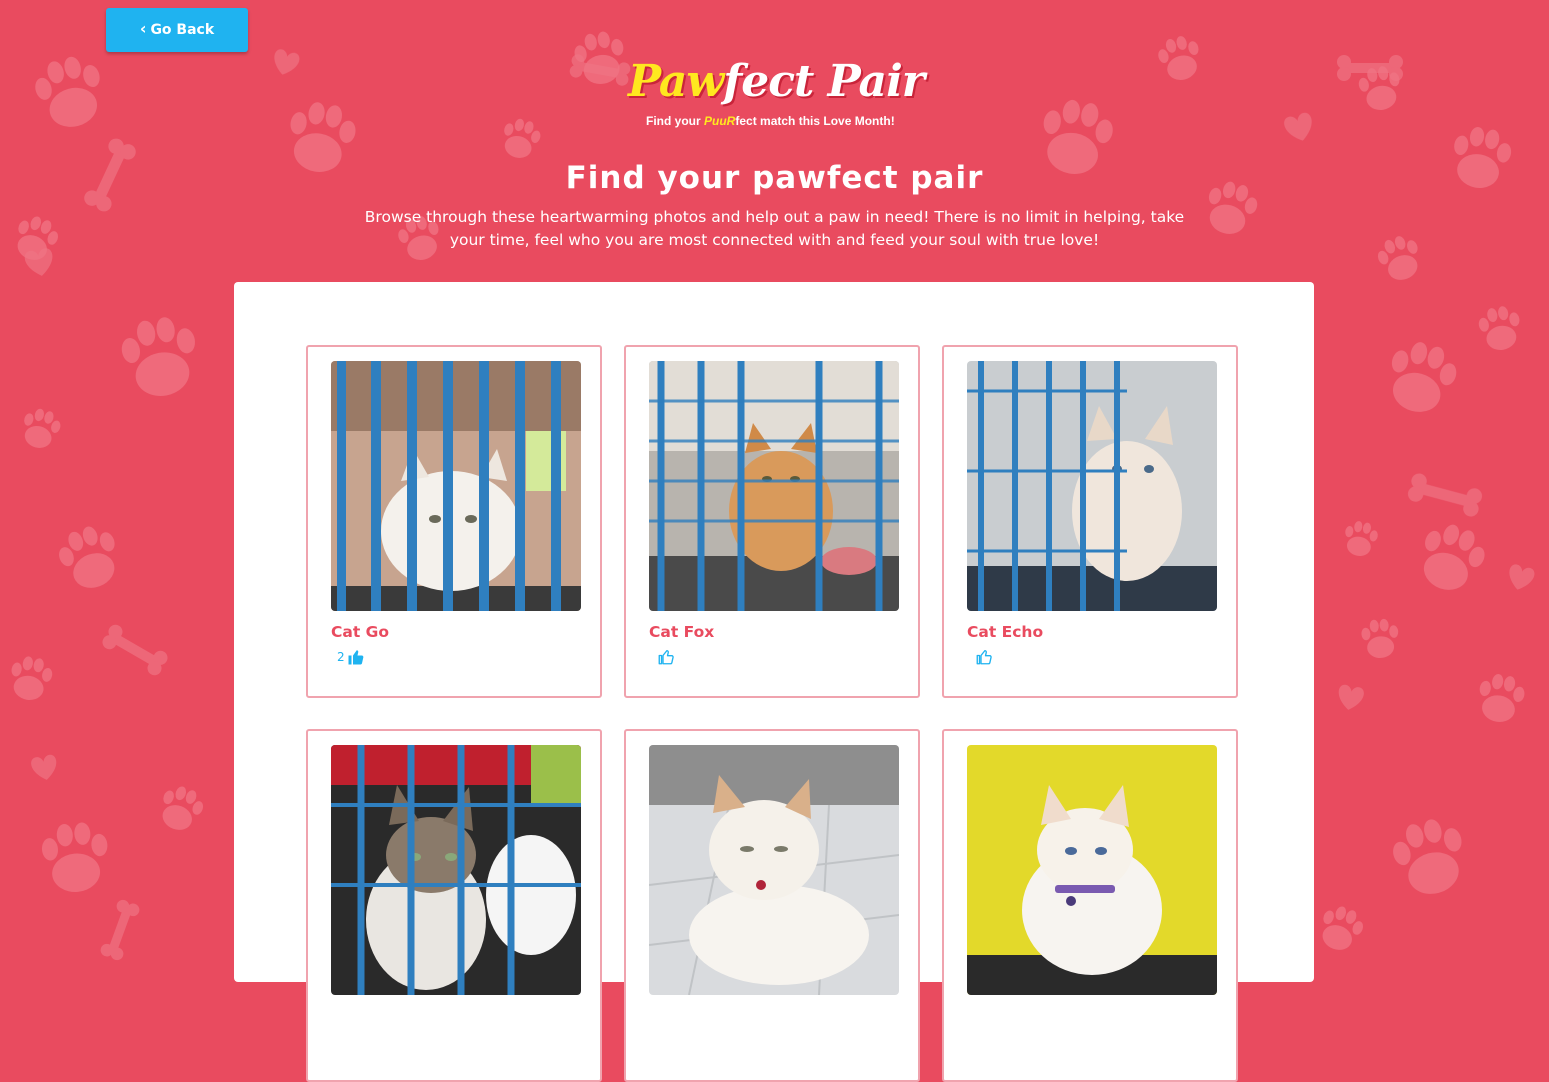 The image size is (1549, 1082). I want to click on cat-card: Cat Go 2, so click(454, 521).